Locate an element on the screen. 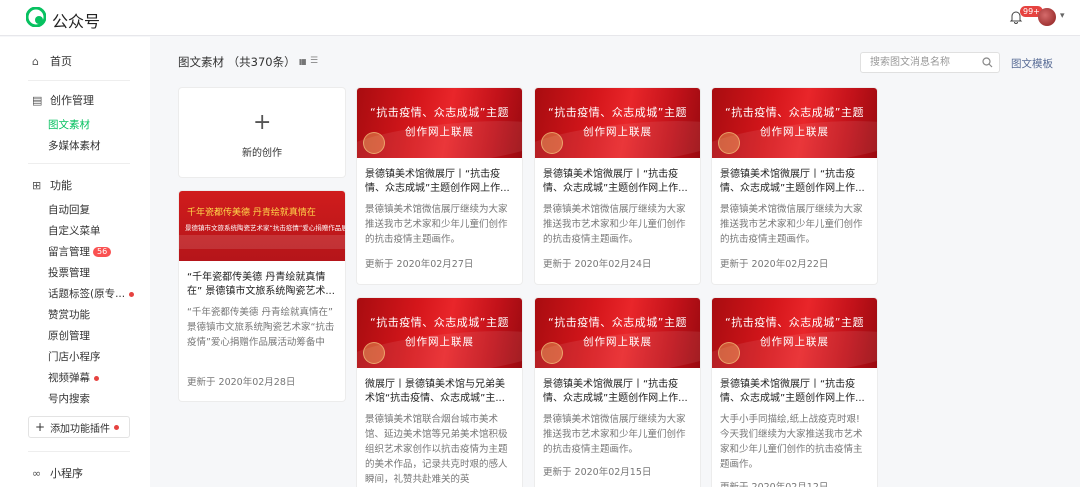  document-icon: ▤ is located at coordinates (37, 100).